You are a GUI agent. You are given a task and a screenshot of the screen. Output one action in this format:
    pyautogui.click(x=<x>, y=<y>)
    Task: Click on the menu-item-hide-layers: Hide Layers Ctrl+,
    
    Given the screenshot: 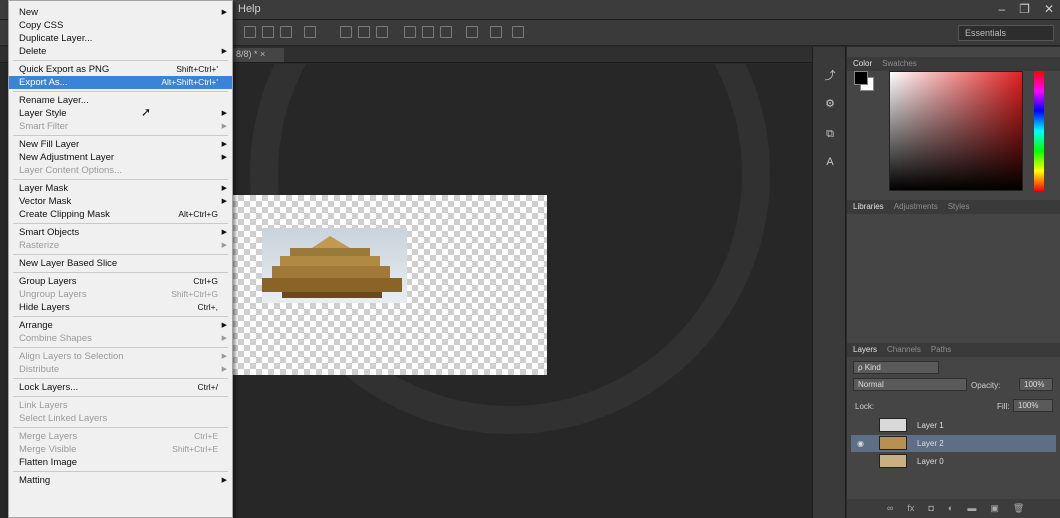 What is the action you would take?
    pyautogui.click(x=120, y=307)
    